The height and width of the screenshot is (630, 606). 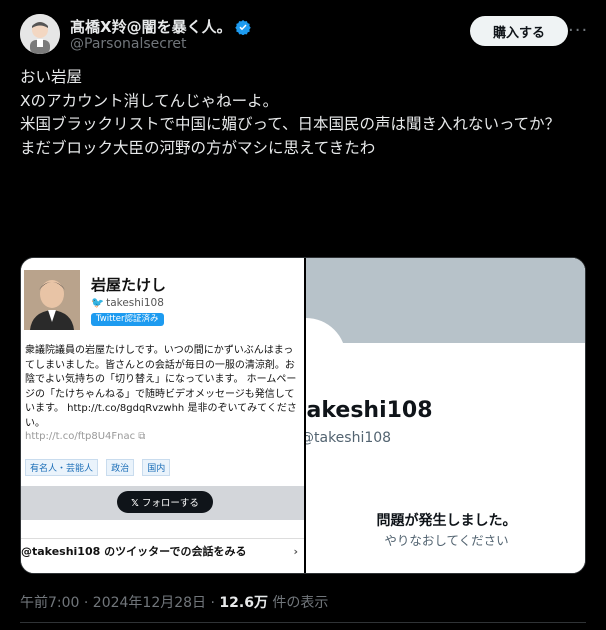 I want to click on profile-name: 岩屋たけし, so click(x=129, y=285).